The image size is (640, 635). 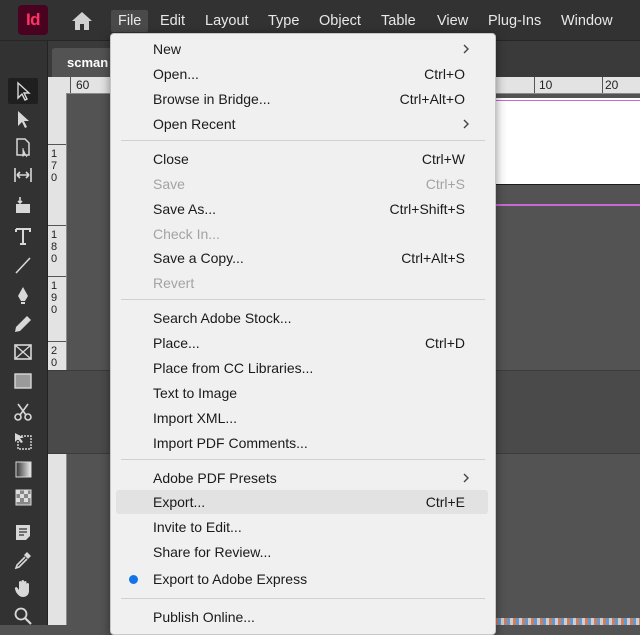 What do you see at coordinates (33, 20) in the screenshot?
I see `indesign-logo: Id` at bounding box center [33, 20].